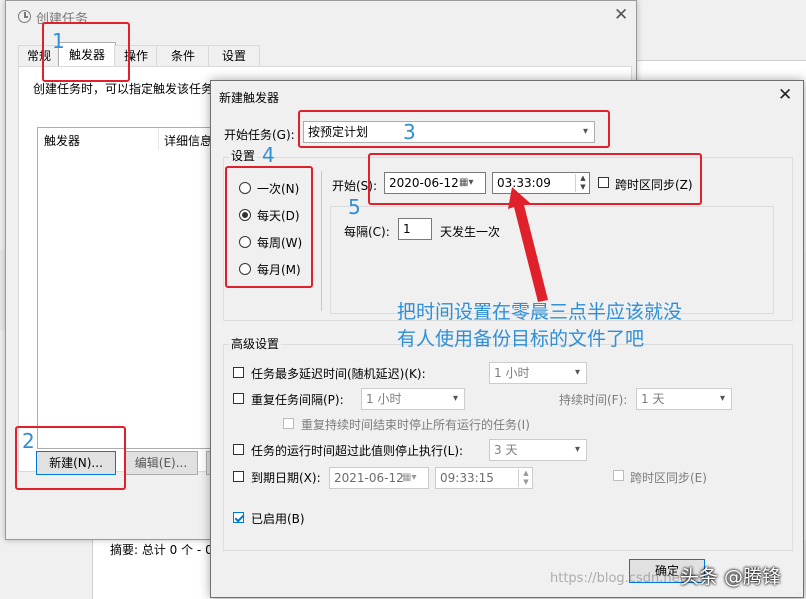 The image size is (806, 599). I want to click on annotation-note-line2: 有人使用备份目标的文件了吧, so click(521, 339).